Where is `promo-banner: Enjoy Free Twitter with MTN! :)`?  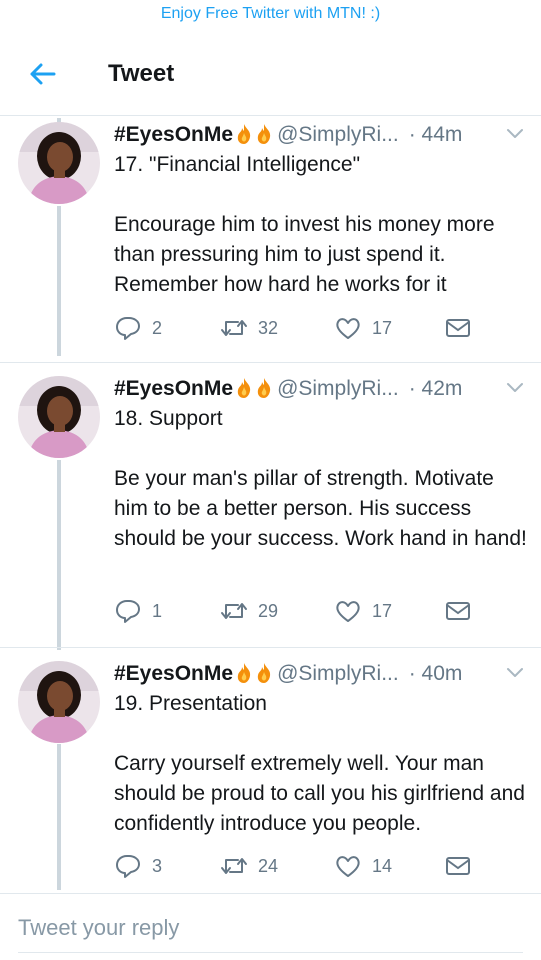 promo-banner: Enjoy Free Twitter with MTN! :) is located at coordinates (270, 15).